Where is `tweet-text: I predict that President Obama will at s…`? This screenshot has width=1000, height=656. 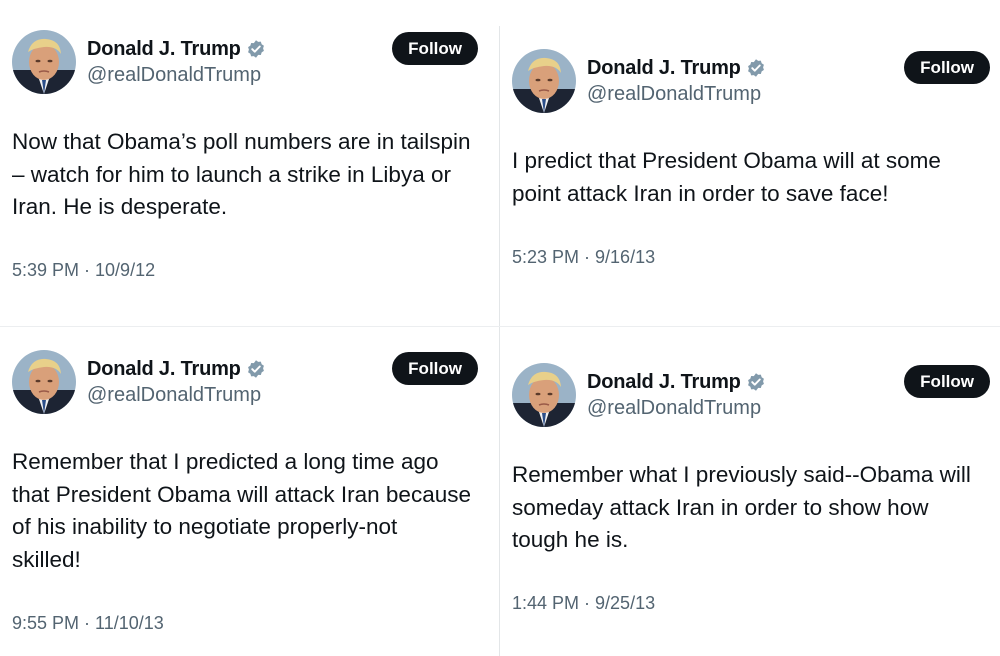 tweet-text: I predict that President Obama will at s… is located at coordinates (726, 177).